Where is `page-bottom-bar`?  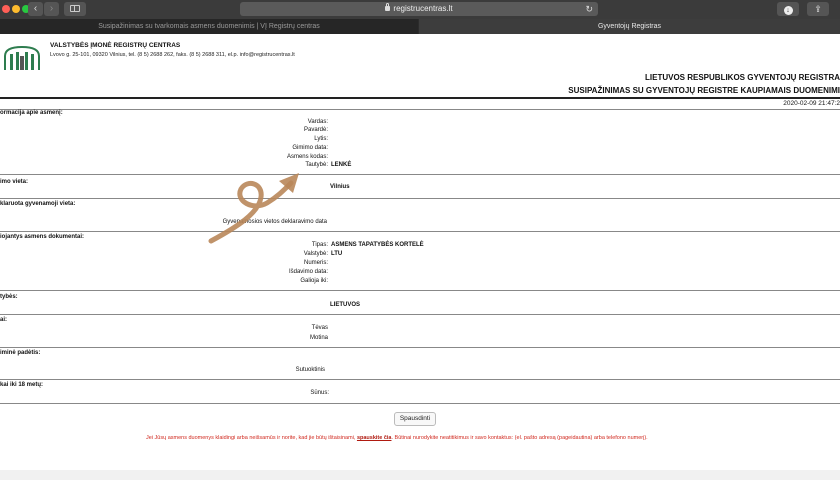 page-bottom-bar is located at coordinates (420, 475).